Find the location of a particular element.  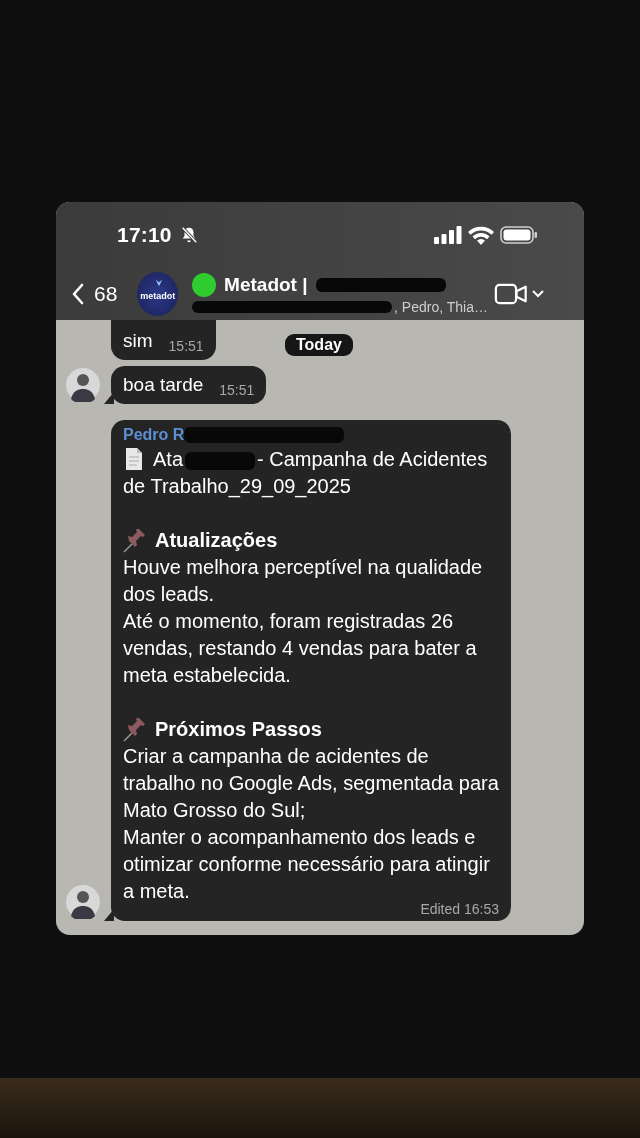

message-text: sim is located at coordinates (138, 341).